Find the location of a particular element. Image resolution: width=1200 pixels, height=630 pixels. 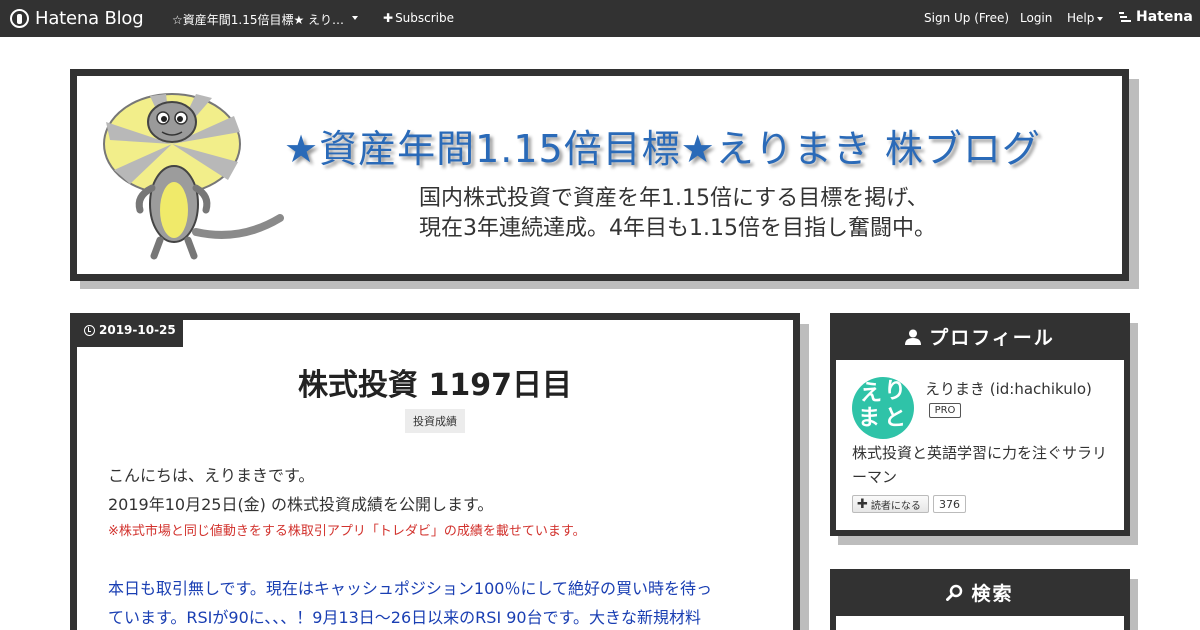

help-label: Help is located at coordinates (1081, 18).